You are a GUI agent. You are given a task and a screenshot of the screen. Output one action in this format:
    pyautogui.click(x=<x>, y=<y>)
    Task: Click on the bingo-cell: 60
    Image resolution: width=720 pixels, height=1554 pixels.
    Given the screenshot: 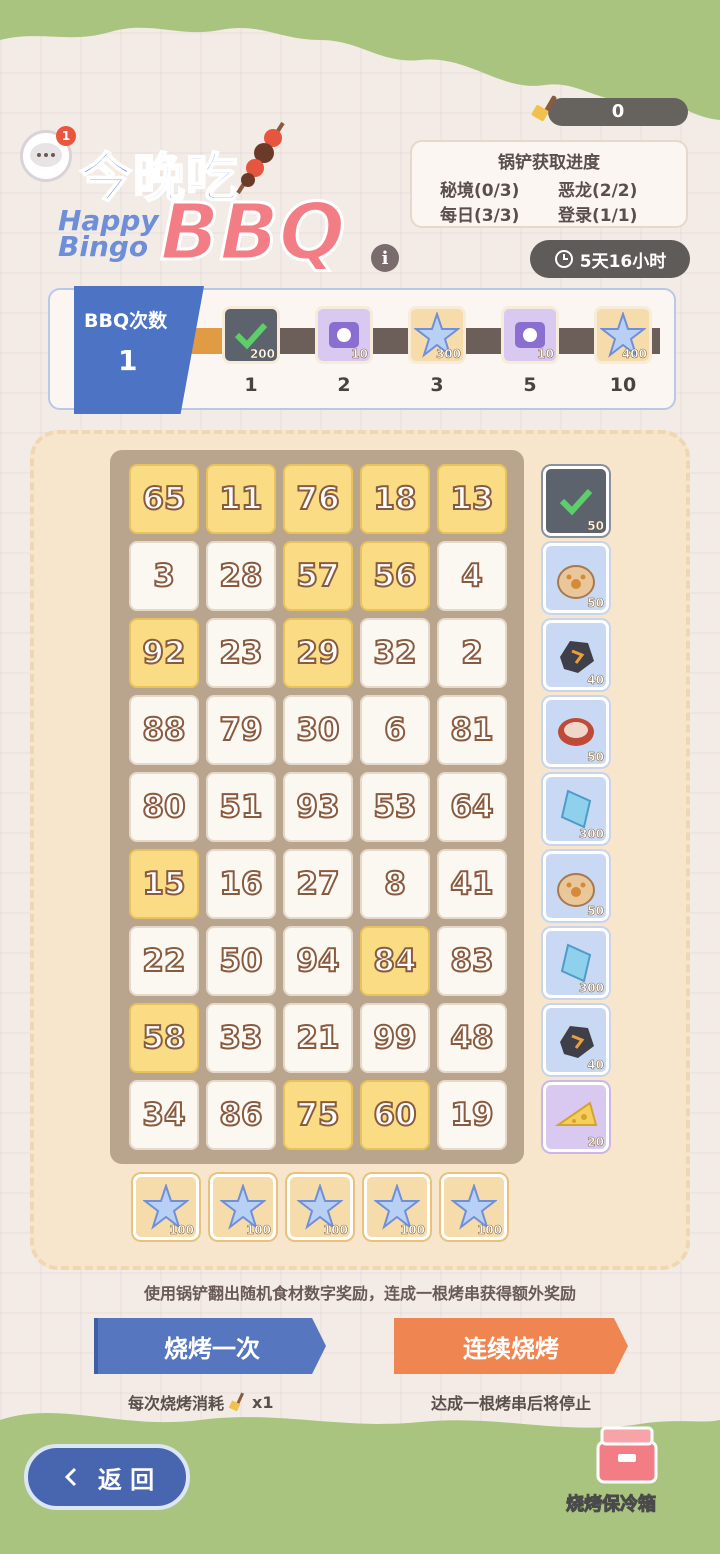 What is the action you would take?
    pyautogui.click(x=395, y=1115)
    